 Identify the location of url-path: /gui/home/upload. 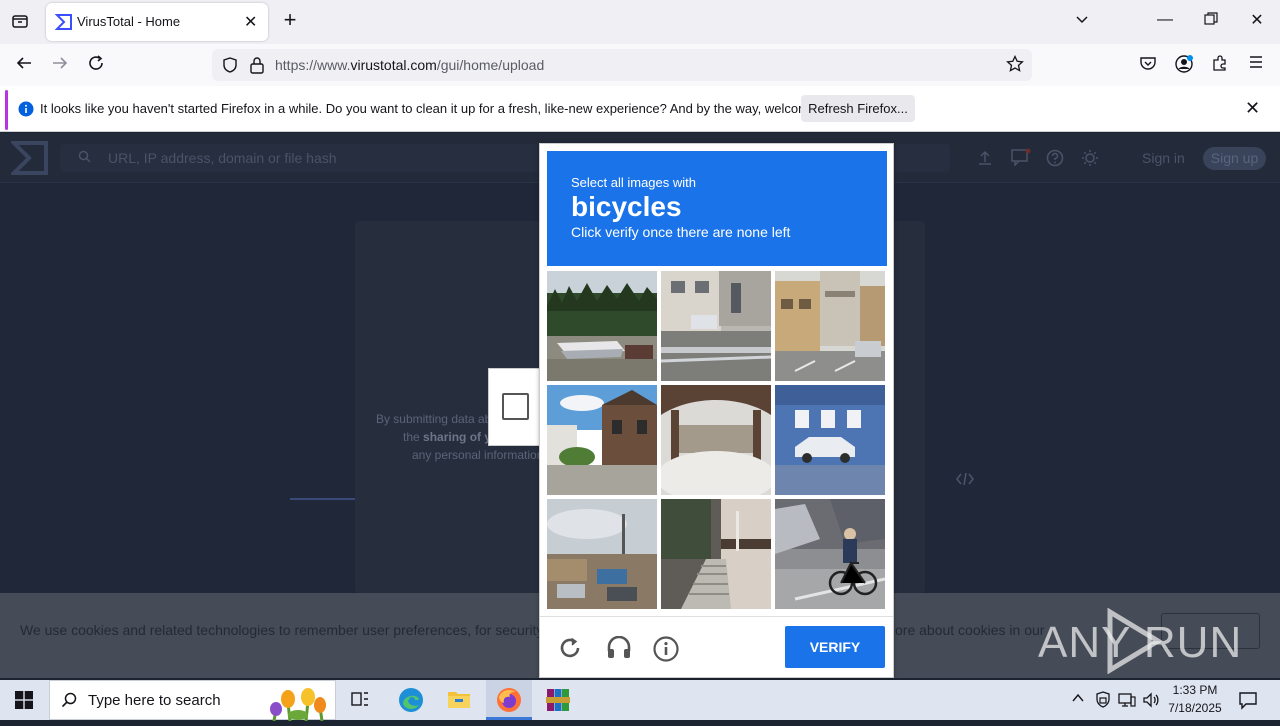
(490, 65).